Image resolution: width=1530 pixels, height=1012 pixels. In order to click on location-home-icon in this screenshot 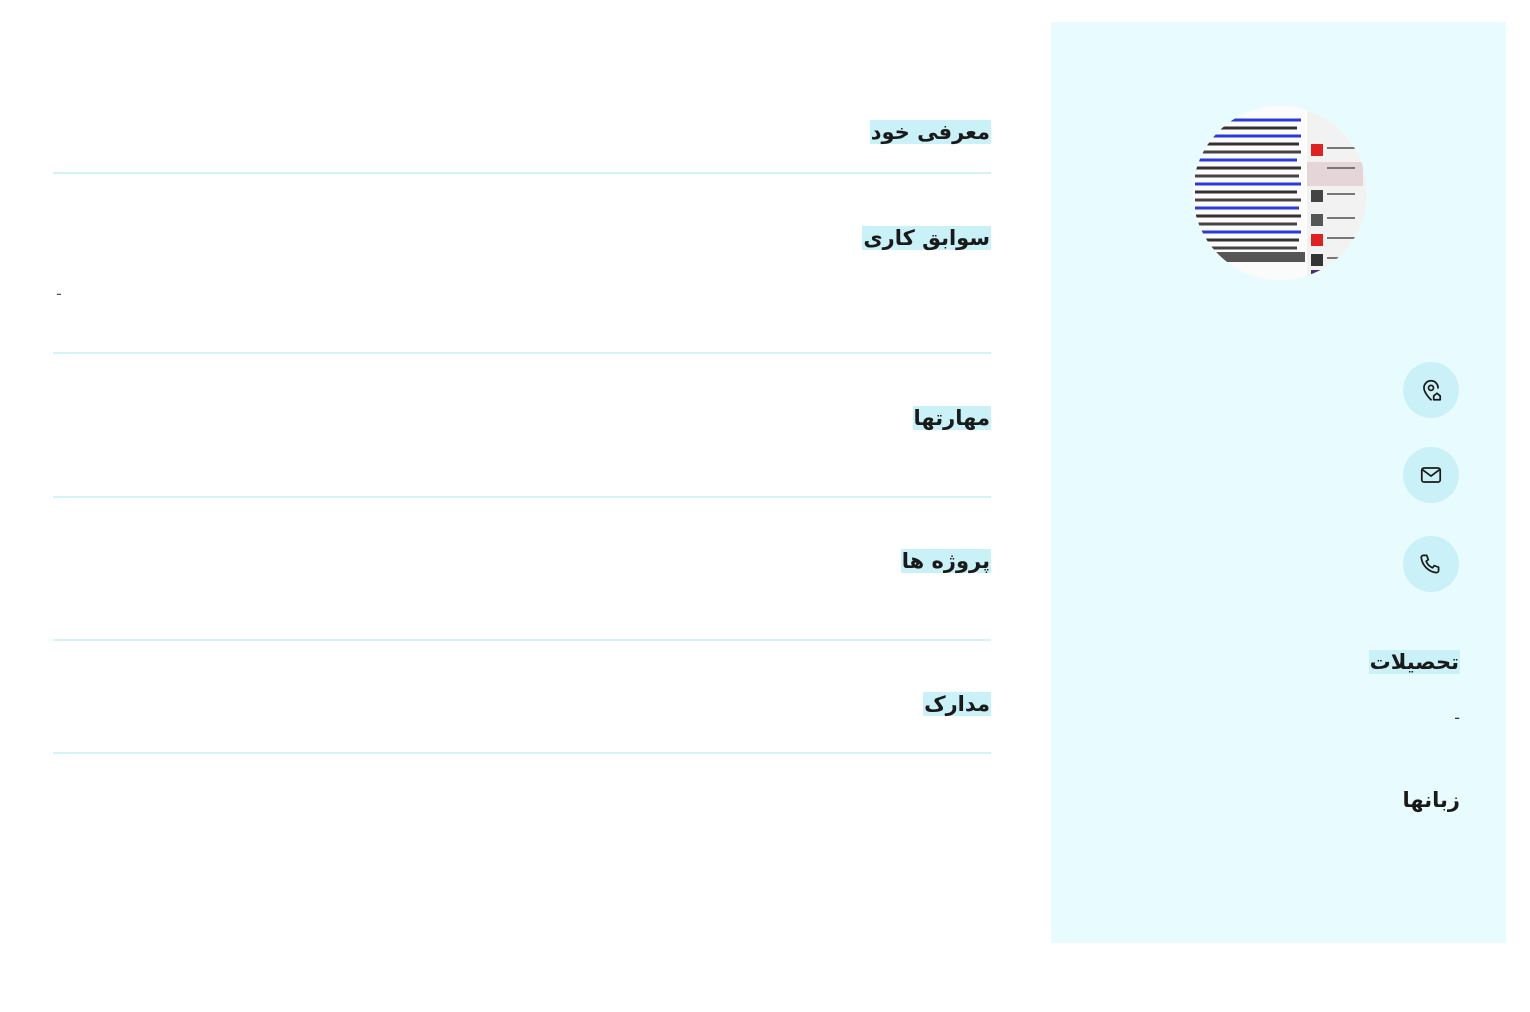, I will do `click(1431, 390)`.